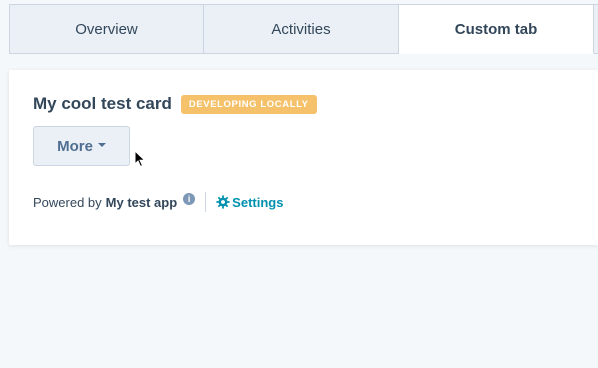 Image resolution: width=598 pixels, height=368 pixels. I want to click on status-badge: DEVELOPING LOCALLY, so click(248, 104).